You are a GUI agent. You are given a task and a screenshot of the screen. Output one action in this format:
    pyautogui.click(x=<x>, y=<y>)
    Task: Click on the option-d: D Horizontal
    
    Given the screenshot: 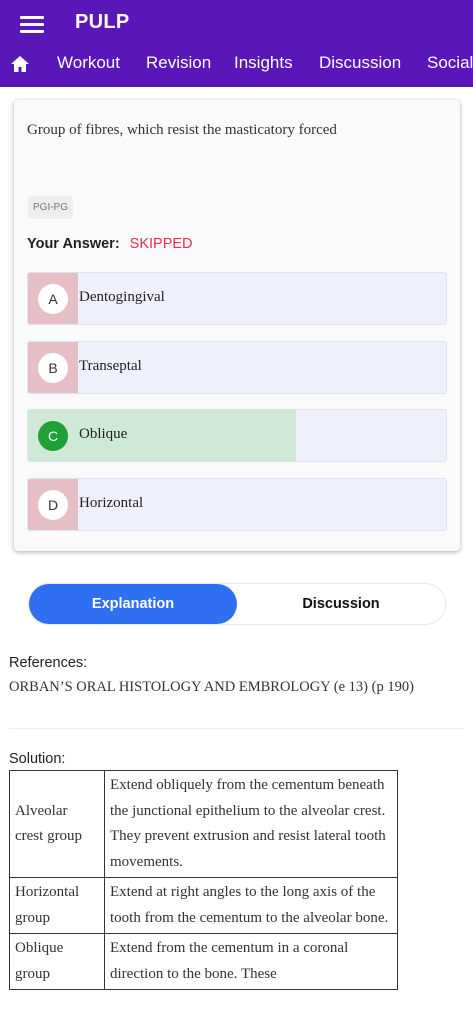 What is the action you would take?
    pyautogui.click(x=237, y=504)
    